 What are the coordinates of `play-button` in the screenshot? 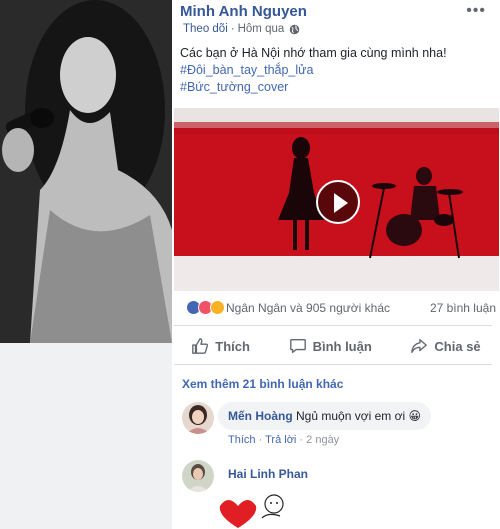 It's located at (338, 202).